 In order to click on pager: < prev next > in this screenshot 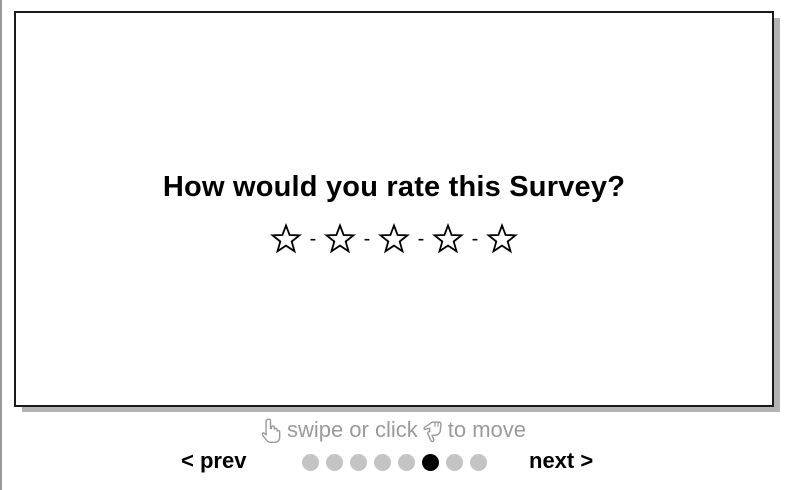, I will do `click(393, 462)`.